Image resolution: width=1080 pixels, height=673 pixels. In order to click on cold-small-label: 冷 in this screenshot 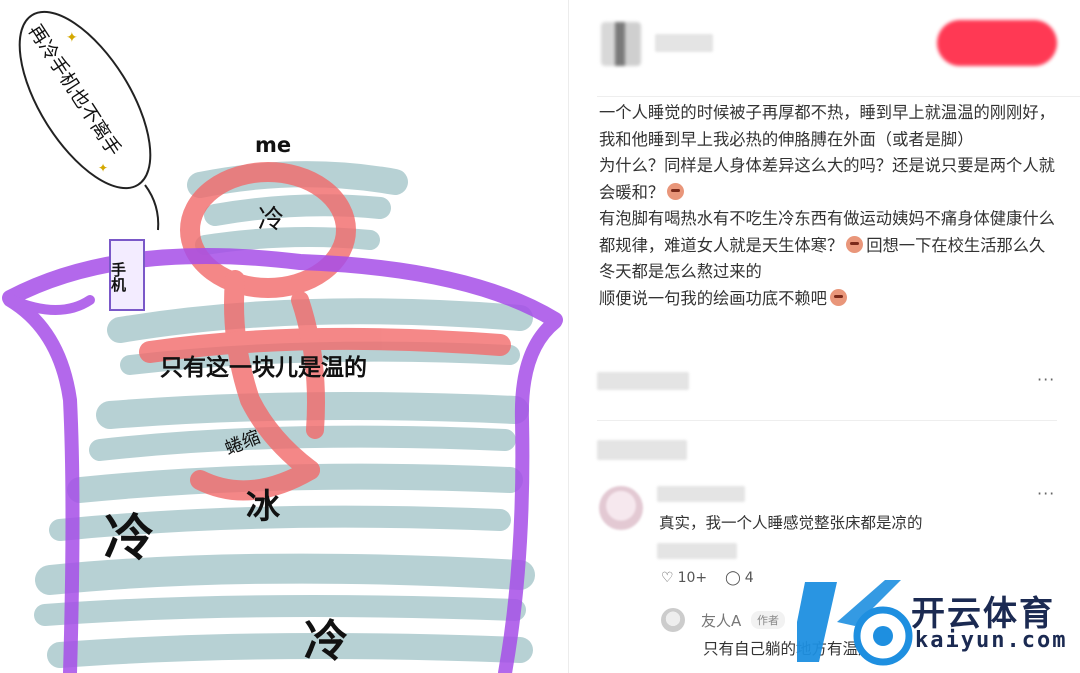, I will do `click(271, 220)`.